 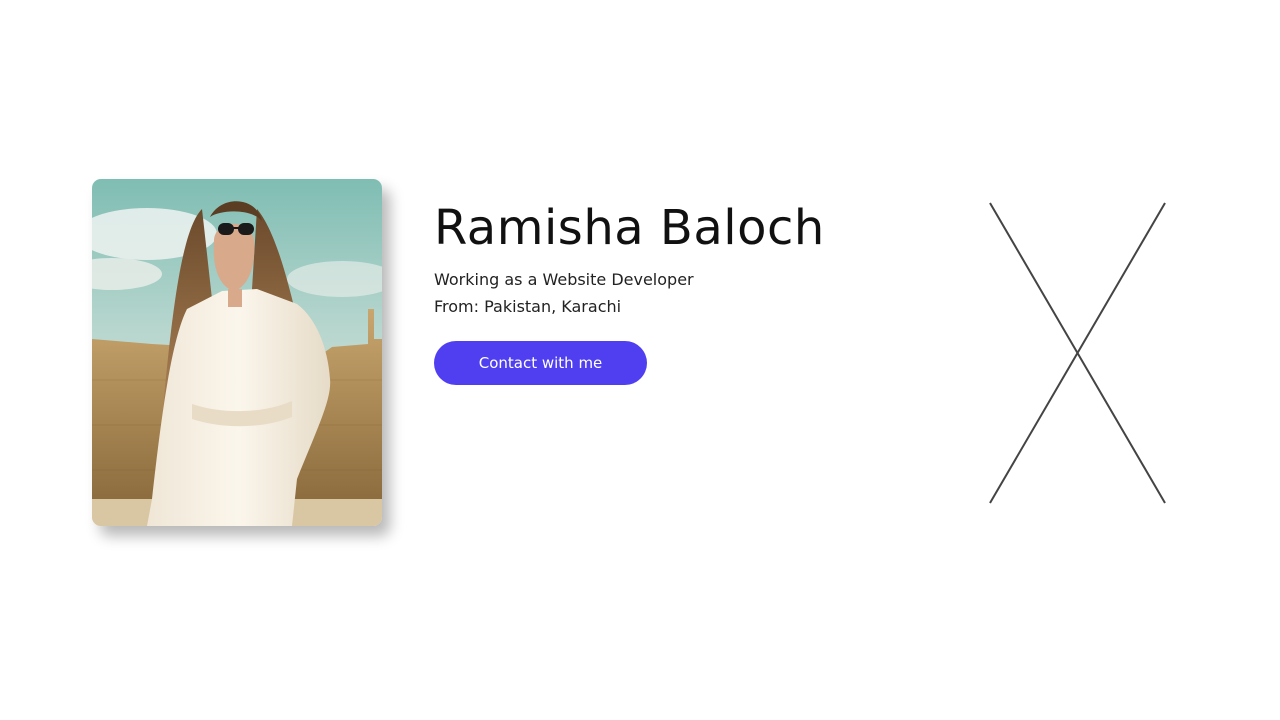 What do you see at coordinates (540, 363) in the screenshot?
I see `contact-button: Contact with me` at bounding box center [540, 363].